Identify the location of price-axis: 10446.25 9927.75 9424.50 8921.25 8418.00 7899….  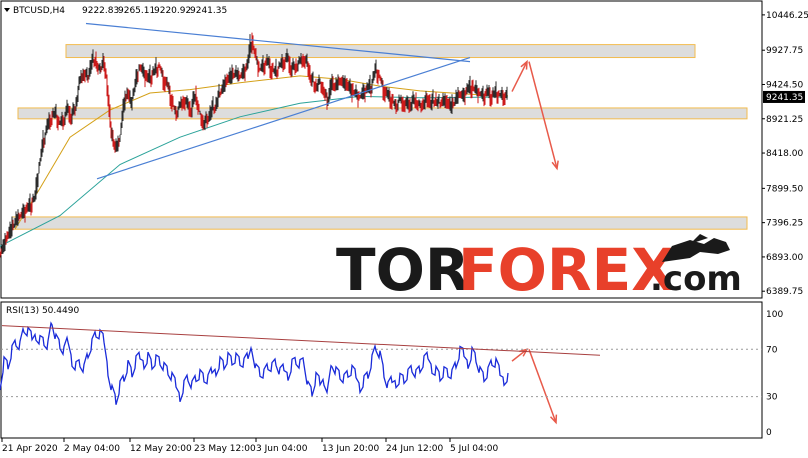
(785, 154).